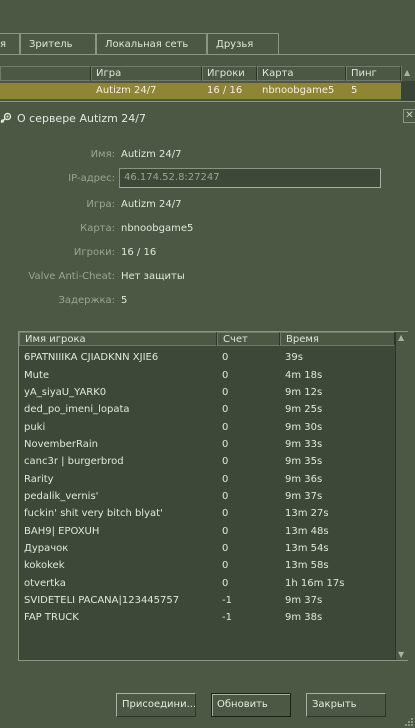  Describe the element at coordinates (373, 73) in the screenshot. I see `column-header-ping: Пинг` at that location.